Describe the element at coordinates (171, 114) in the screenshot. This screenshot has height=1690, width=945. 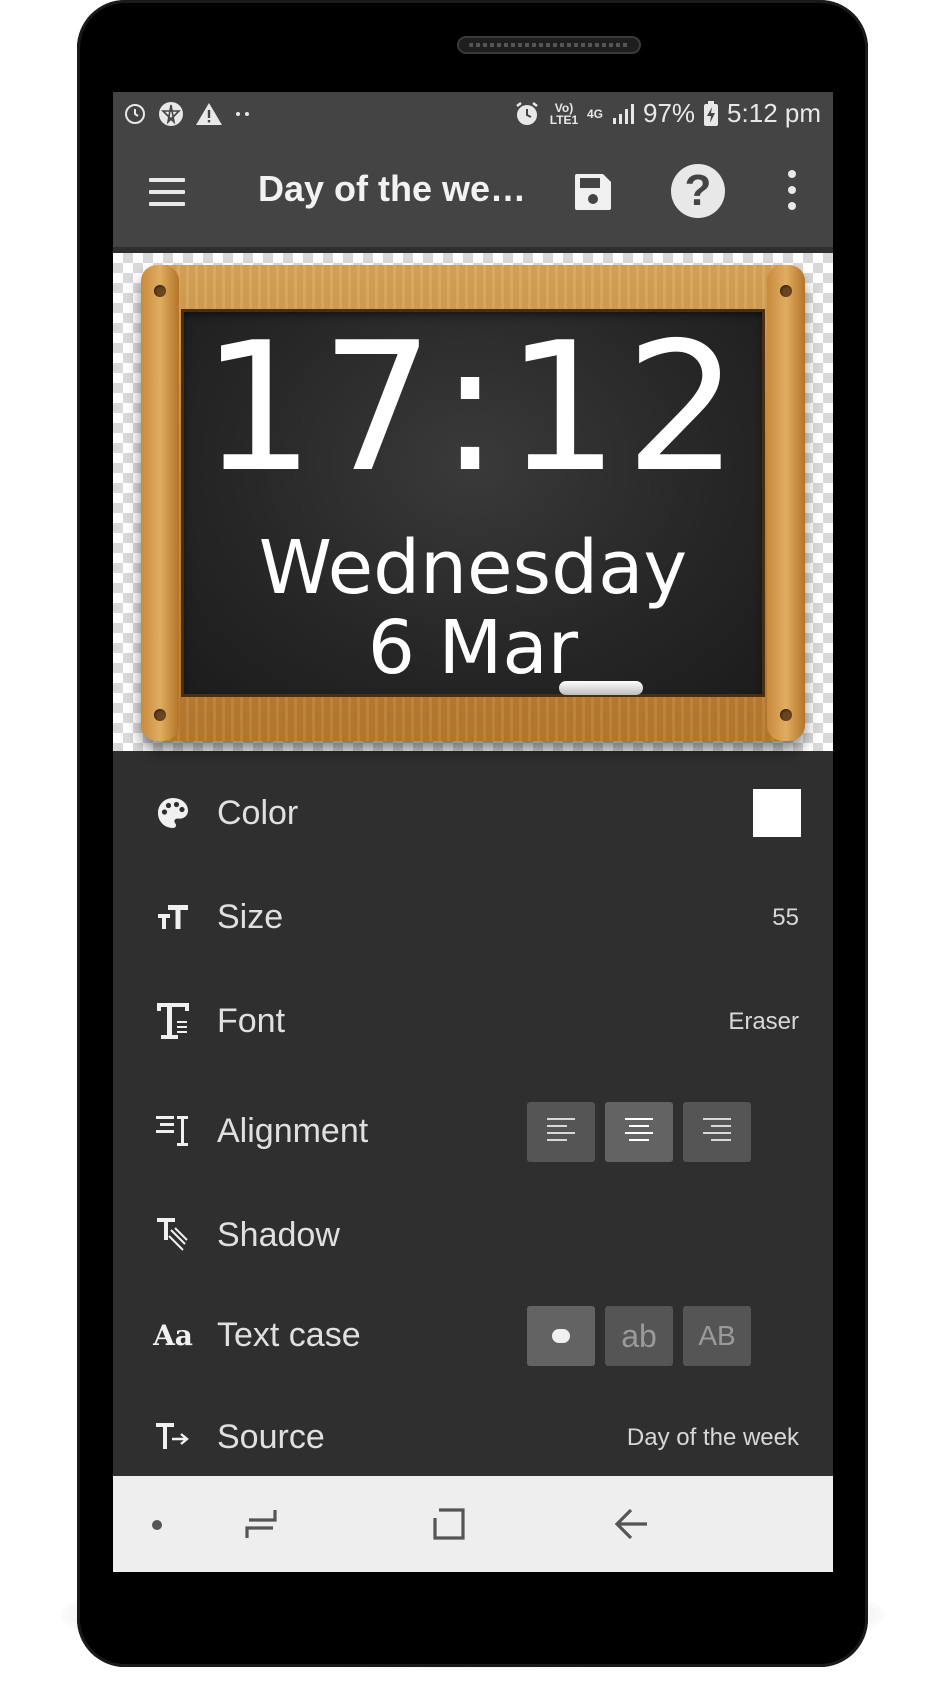
I see `app-notification-icon` at that location.